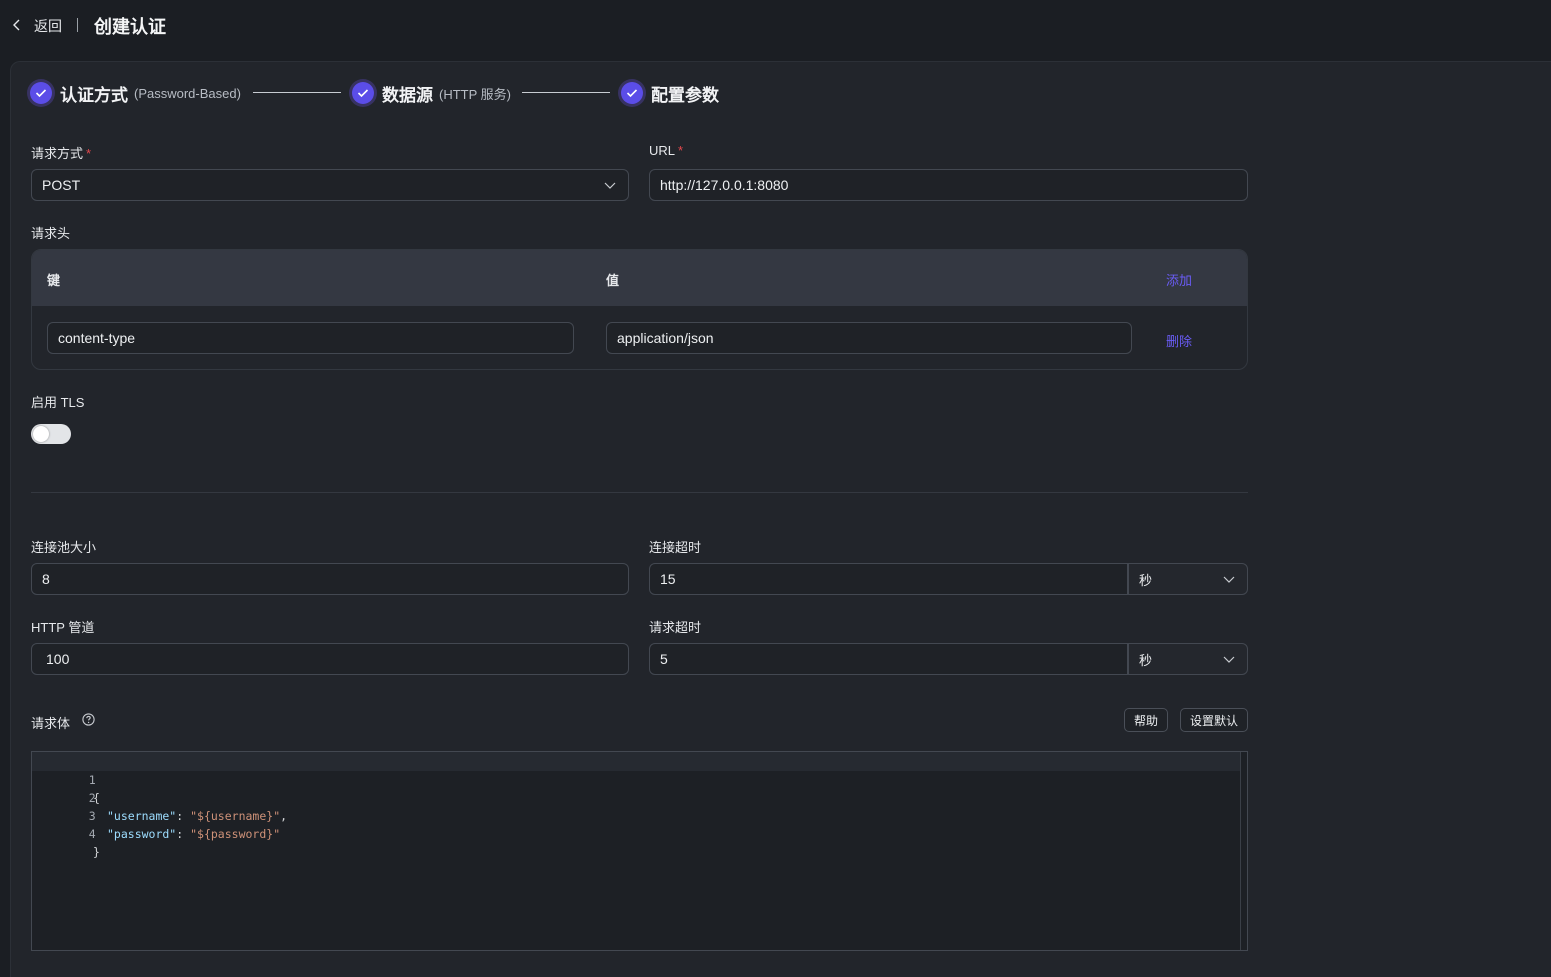  What do you see at coordinates (61, 185) in the screenshot?
I see `method-select-value: POST` at bounding box center [61, 185].